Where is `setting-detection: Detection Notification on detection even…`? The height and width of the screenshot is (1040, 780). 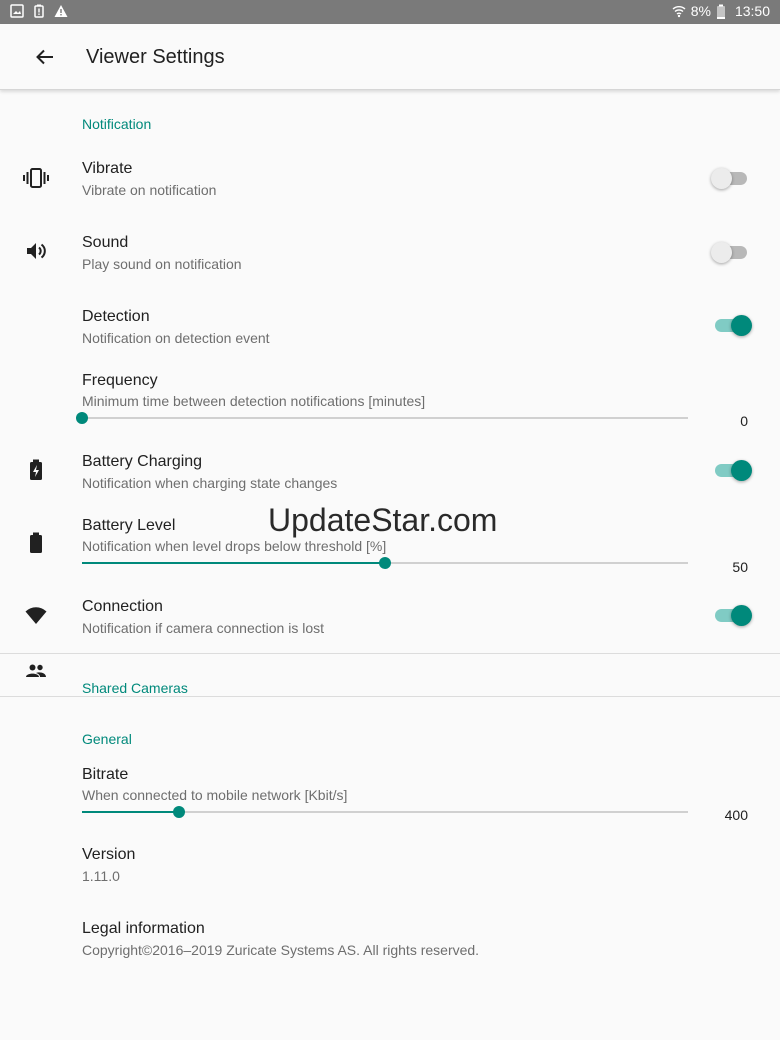 setting-detection: Detection Notification on detection even… is located at coordinates (390, 328).